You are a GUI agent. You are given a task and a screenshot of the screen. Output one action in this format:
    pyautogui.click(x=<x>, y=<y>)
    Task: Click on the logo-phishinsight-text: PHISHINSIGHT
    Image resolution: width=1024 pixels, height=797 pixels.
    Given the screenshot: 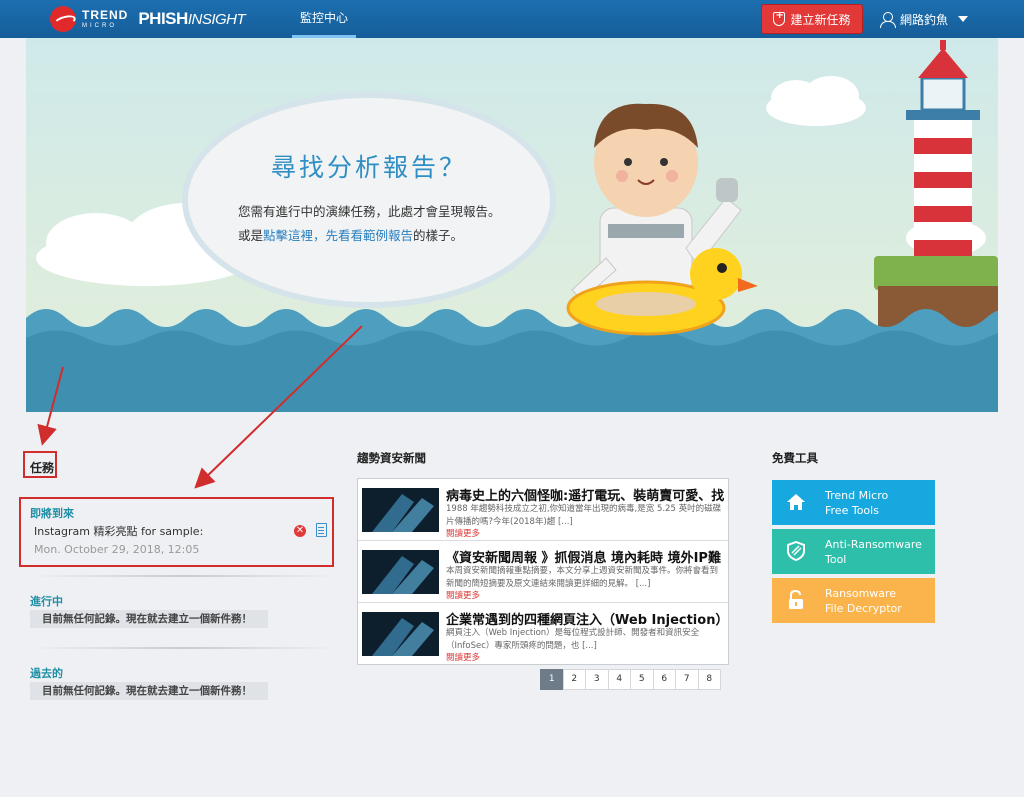 What is the action you would take?
    pyautogui.click(x=191, y=19)
    